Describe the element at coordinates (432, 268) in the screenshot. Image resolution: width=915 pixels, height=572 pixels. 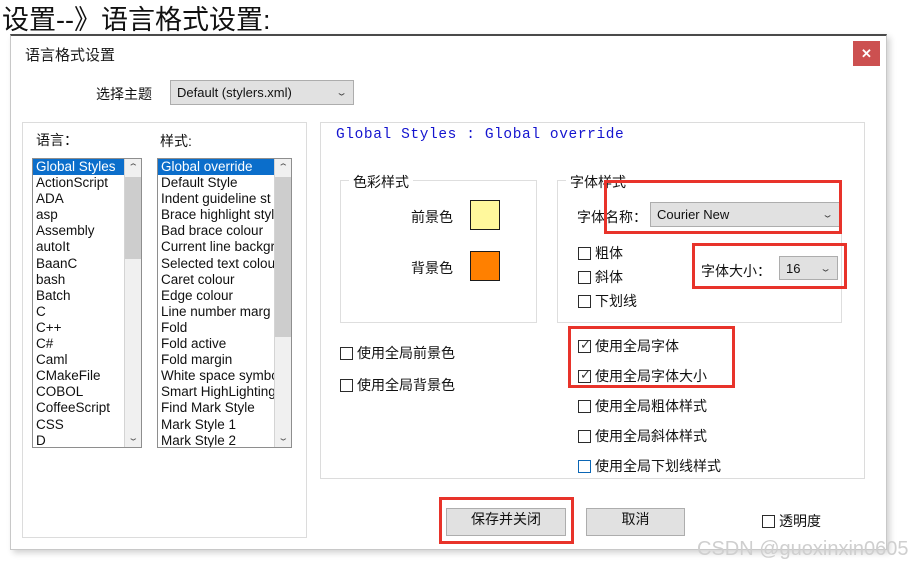
I see `background-color-label: 背景色` at that location.